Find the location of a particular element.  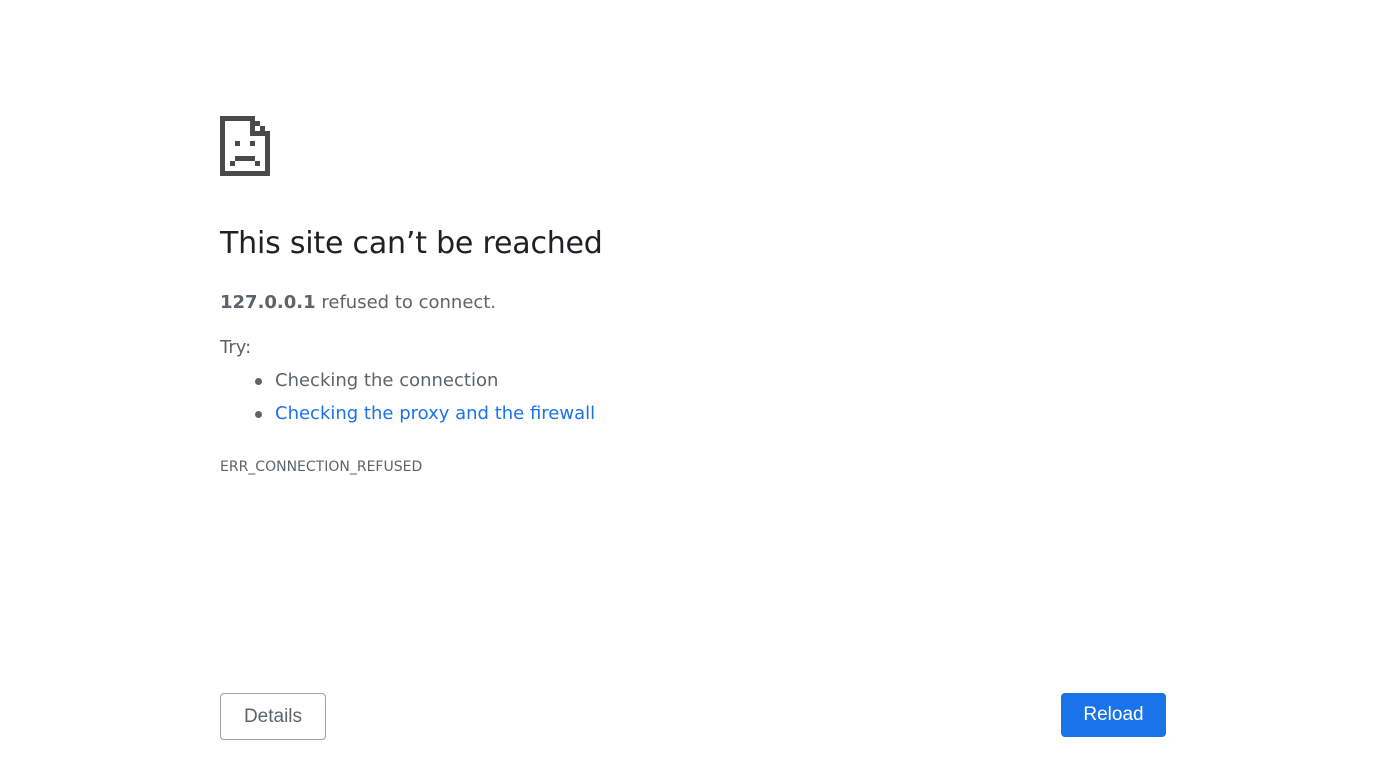

error-summary-text: refused to connect. is located at coordinates (406, 302).